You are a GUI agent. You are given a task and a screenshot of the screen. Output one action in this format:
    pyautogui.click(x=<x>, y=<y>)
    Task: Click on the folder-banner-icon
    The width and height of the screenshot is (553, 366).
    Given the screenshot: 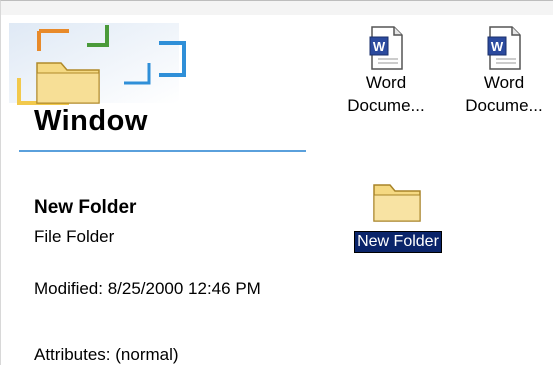 What is the action you would take?
    pyautogui.click(x=97, y=64)
    